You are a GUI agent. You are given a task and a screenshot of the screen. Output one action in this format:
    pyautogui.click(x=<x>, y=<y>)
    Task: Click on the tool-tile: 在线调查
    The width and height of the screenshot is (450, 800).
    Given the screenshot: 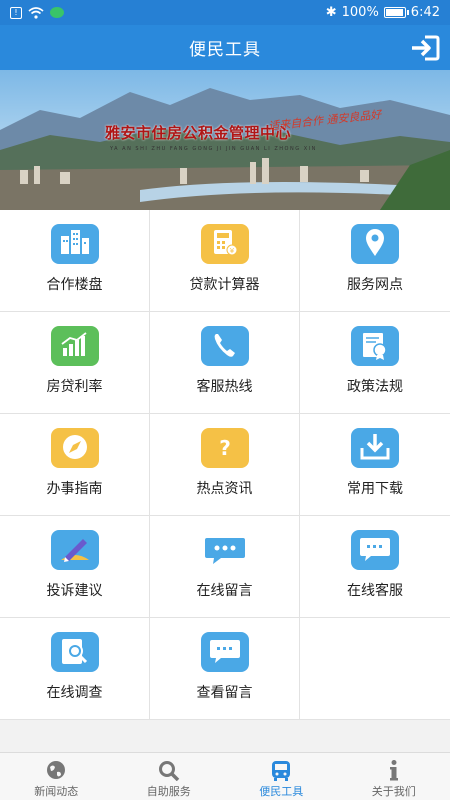 What is the action you would take?
    pyautogui.click(x=75, y=669)
    